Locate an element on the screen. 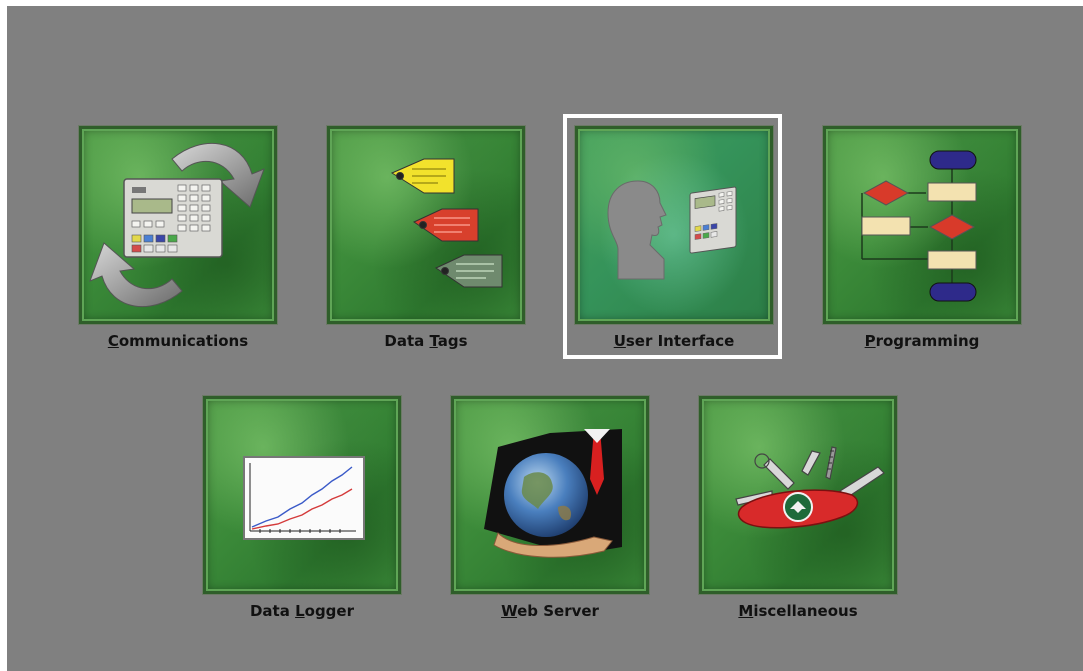 This screenshot has height=671, width=1083. person-silhouette-device-icon is located at coordinates (672, 230).